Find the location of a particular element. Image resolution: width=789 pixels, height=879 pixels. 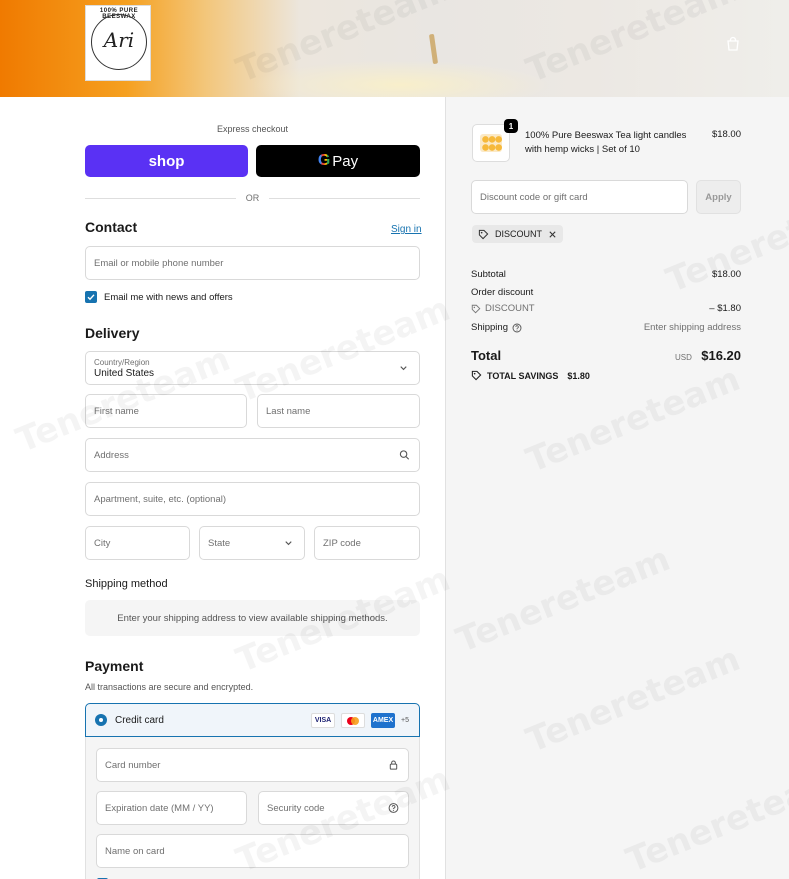

mastercard-icon is located at coordinates (353, 720).